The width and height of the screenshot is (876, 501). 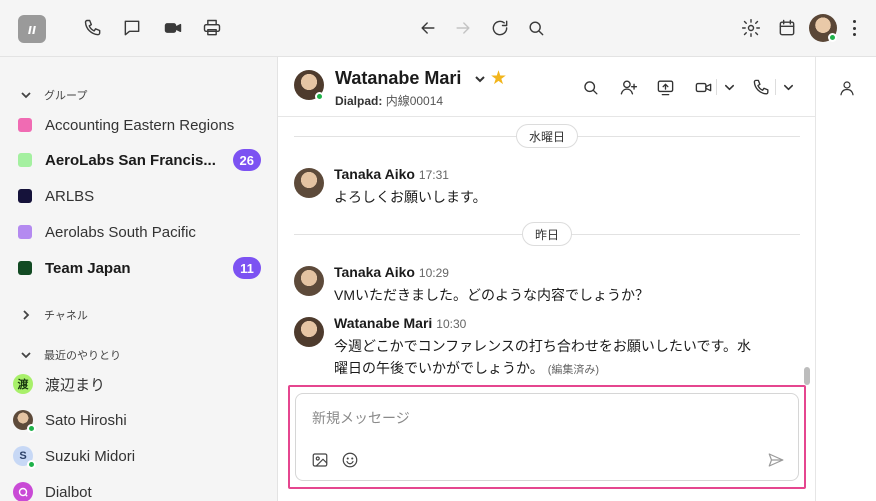 What do you see at coordinates (320, 460) in the screenshot?
I see `image-attach-icon` at bounding box center [320, 460].